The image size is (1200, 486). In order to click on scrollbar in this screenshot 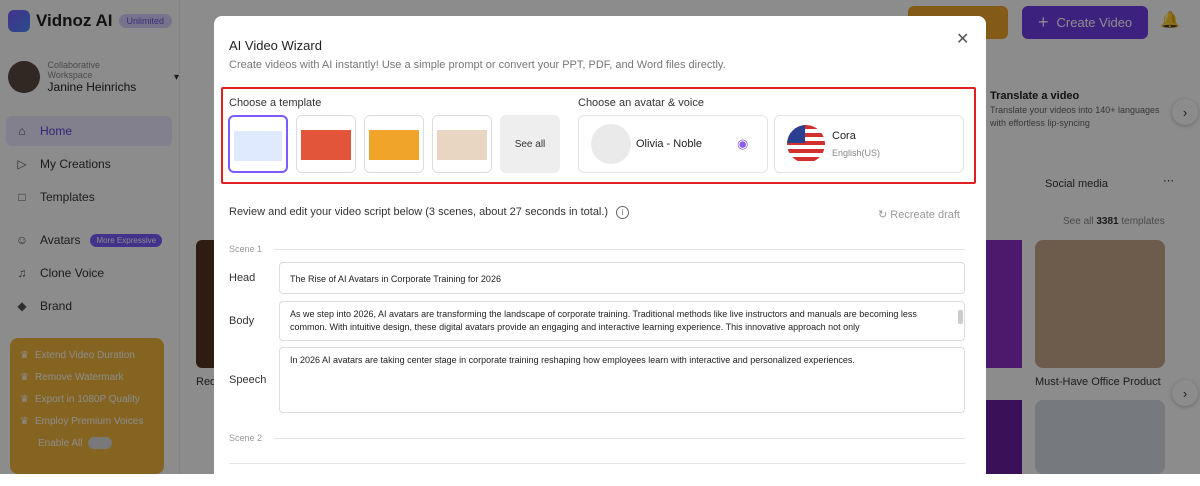, I will do `click(960, 317)`.